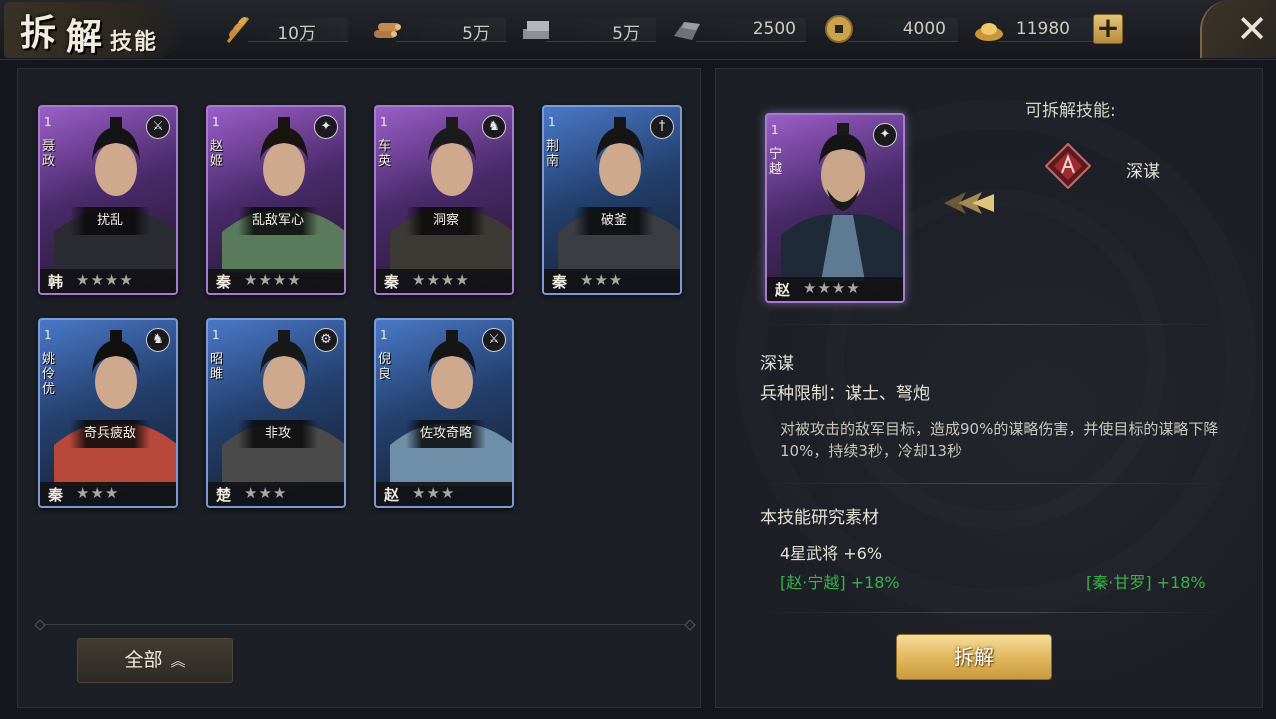 The width and height of the screenshot is (1276, 719). What do you see at coordinates (84, 37) in the screenshot?
I see `title-char-2: 解` at bounding box center [84, 37].